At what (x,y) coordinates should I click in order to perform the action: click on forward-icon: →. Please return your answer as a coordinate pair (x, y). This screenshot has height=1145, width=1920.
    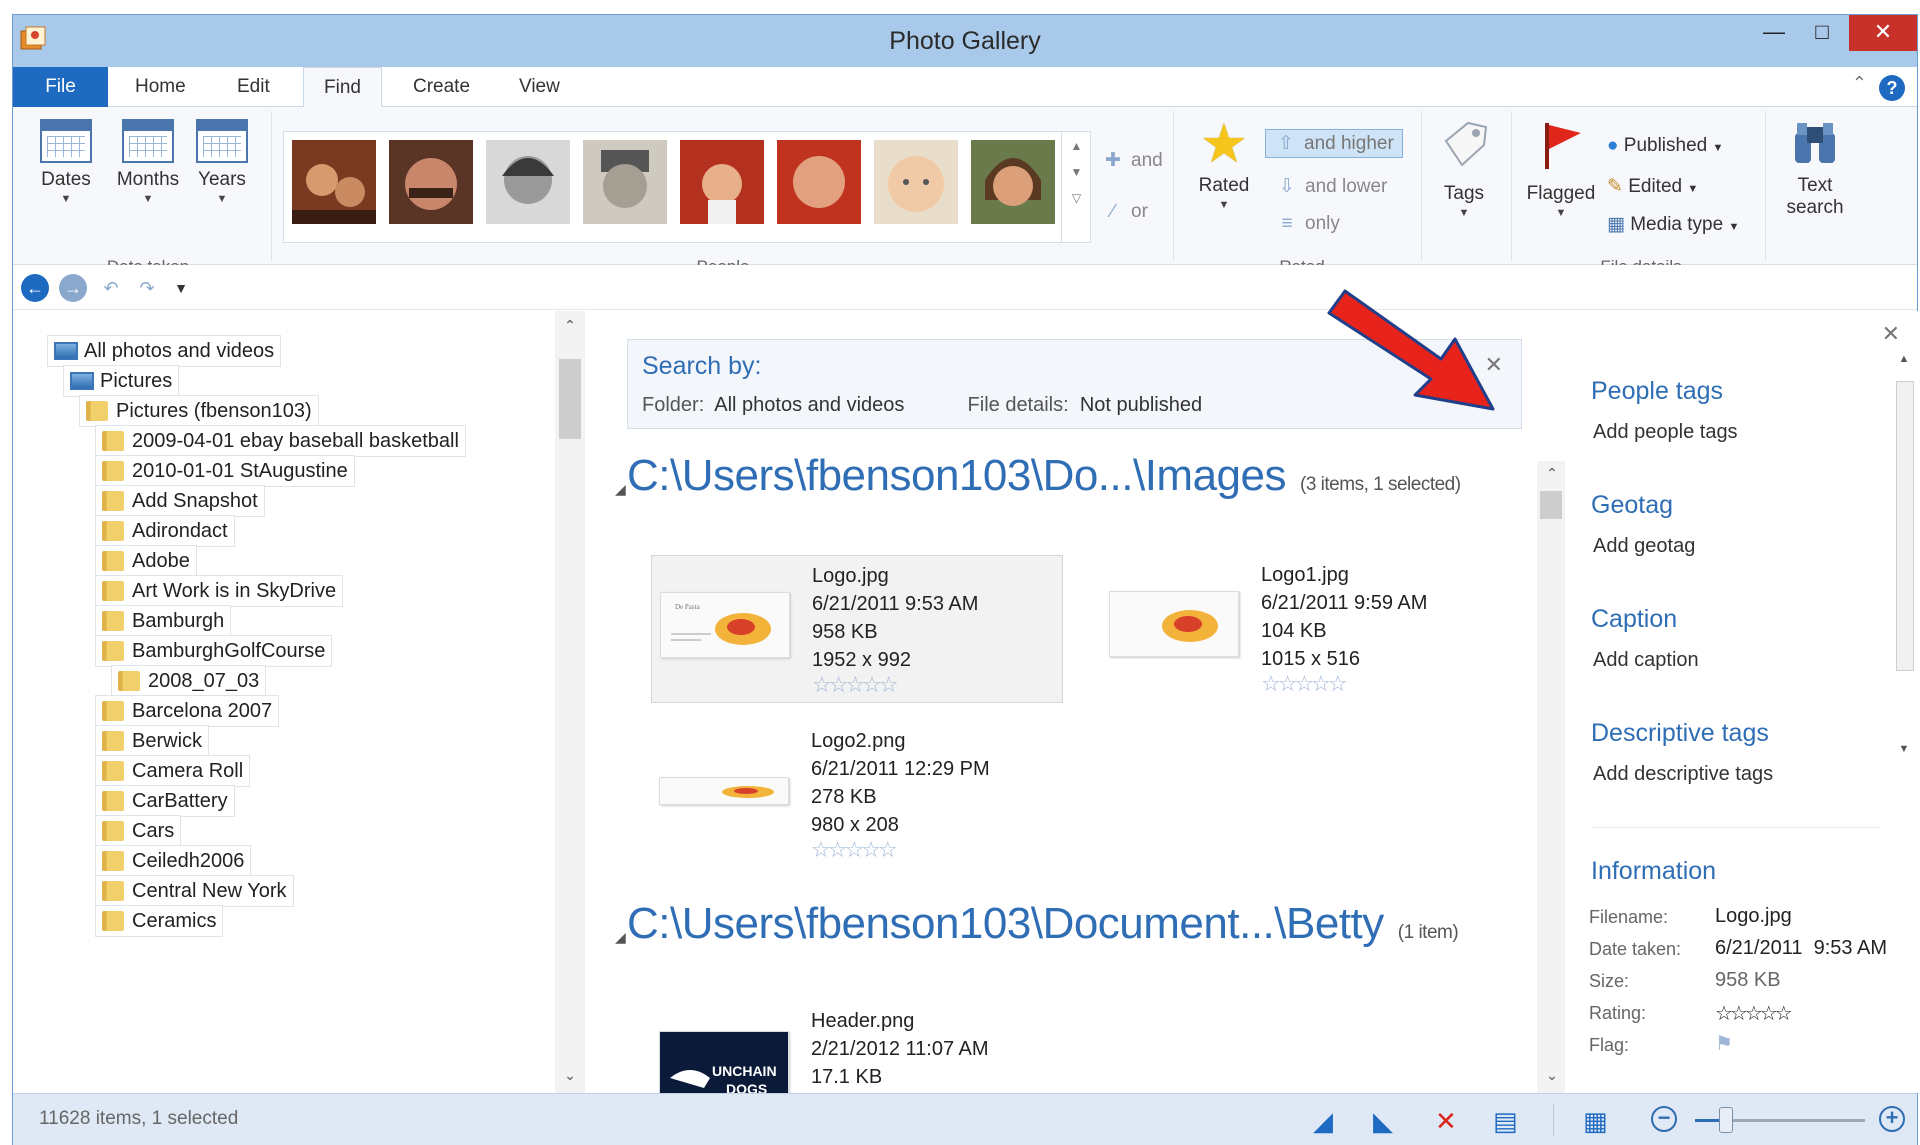
    Looking at the image, I should click on (73, 288).